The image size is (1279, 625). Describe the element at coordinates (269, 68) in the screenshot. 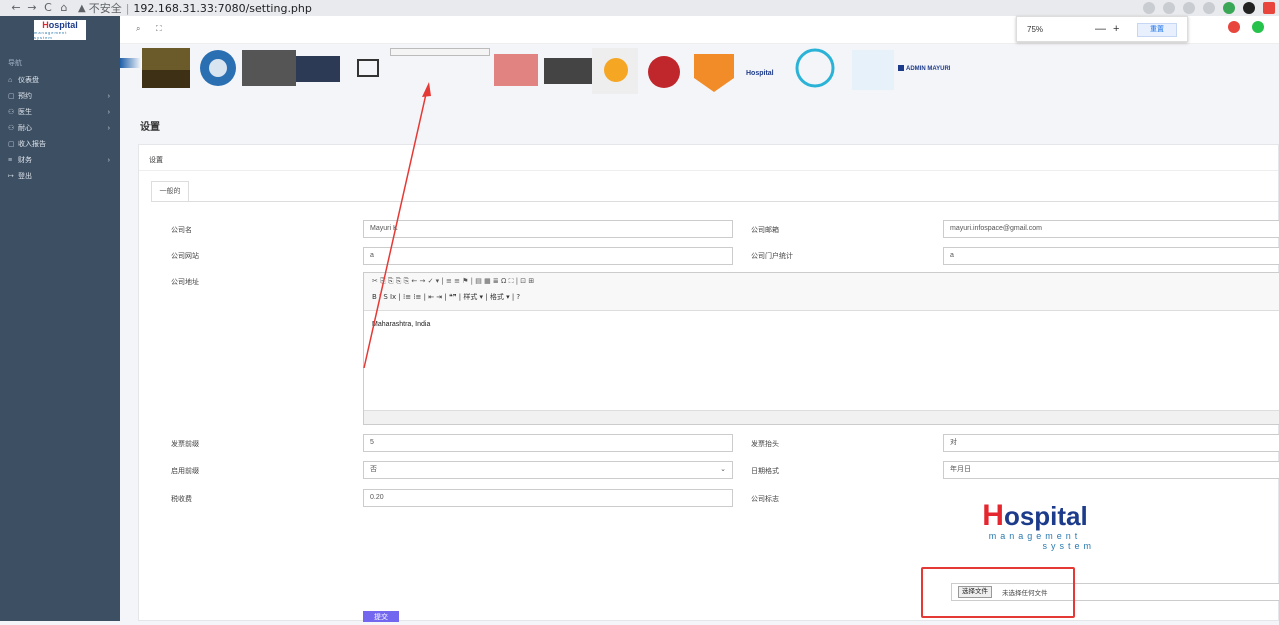

I see `industrial-image` at that location.